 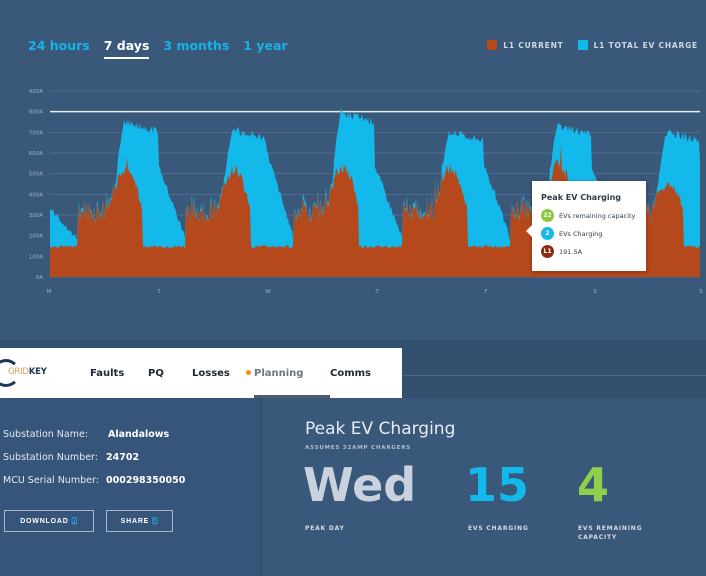 I want to click on evs-remaining-label: EVS REMAINING CAPACITY, so click(x=610, y=533).